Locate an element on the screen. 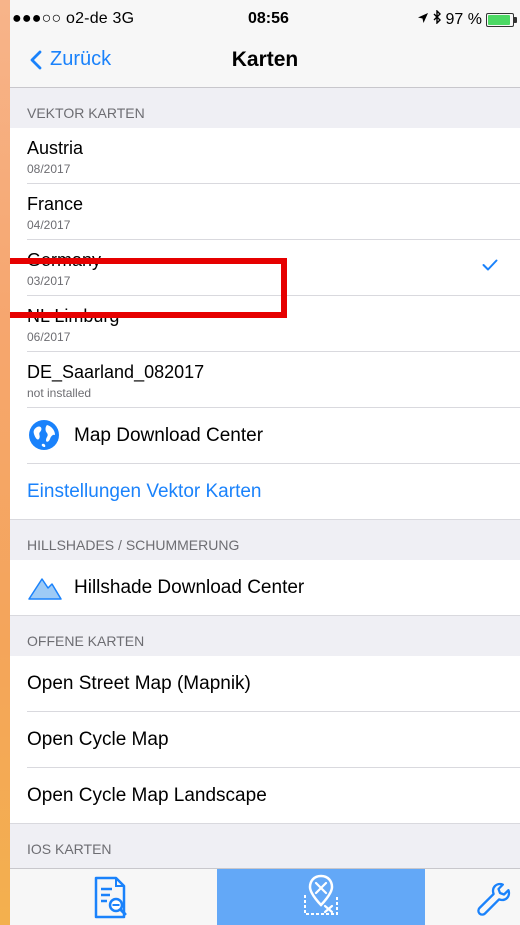 This screenshot has height=925, width=520. map-item-austria: Austria 08/2017 is located at coordinates (265, 156).